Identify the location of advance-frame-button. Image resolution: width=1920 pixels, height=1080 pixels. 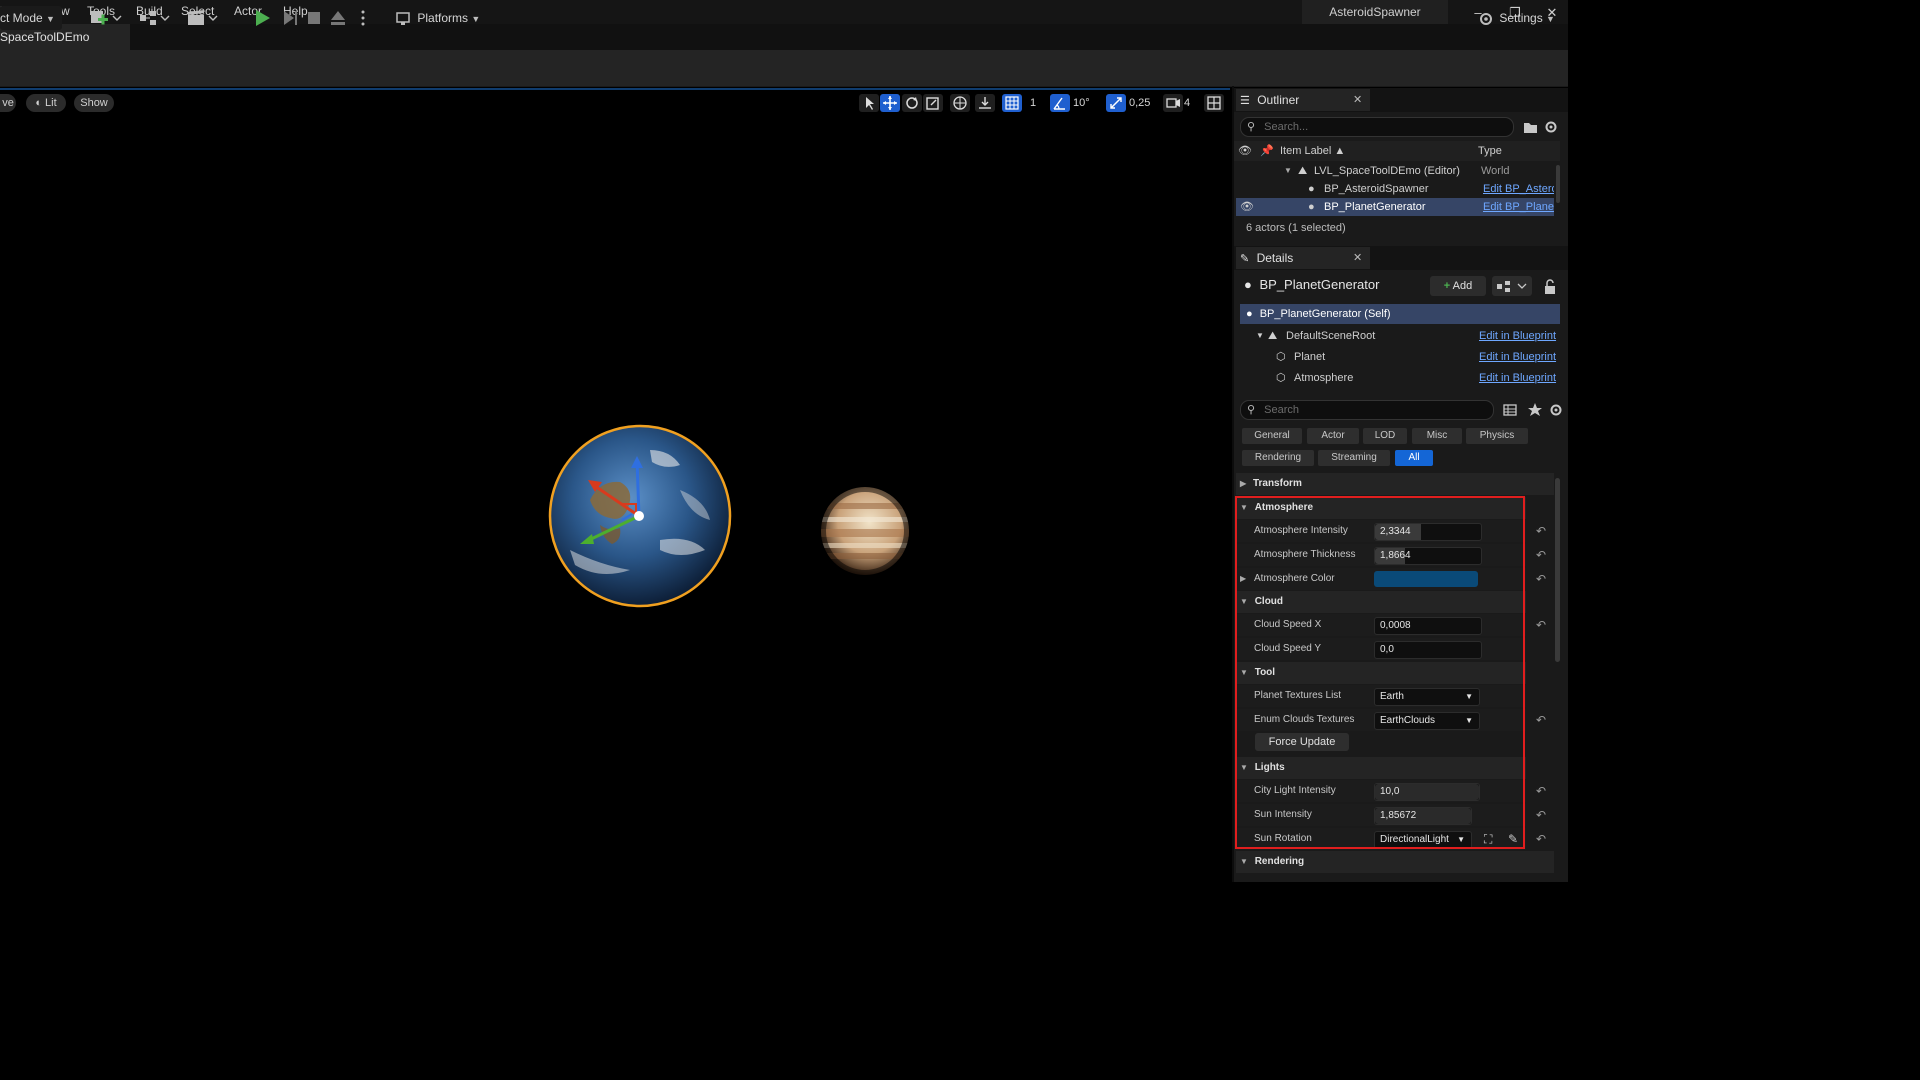
(290, 18).